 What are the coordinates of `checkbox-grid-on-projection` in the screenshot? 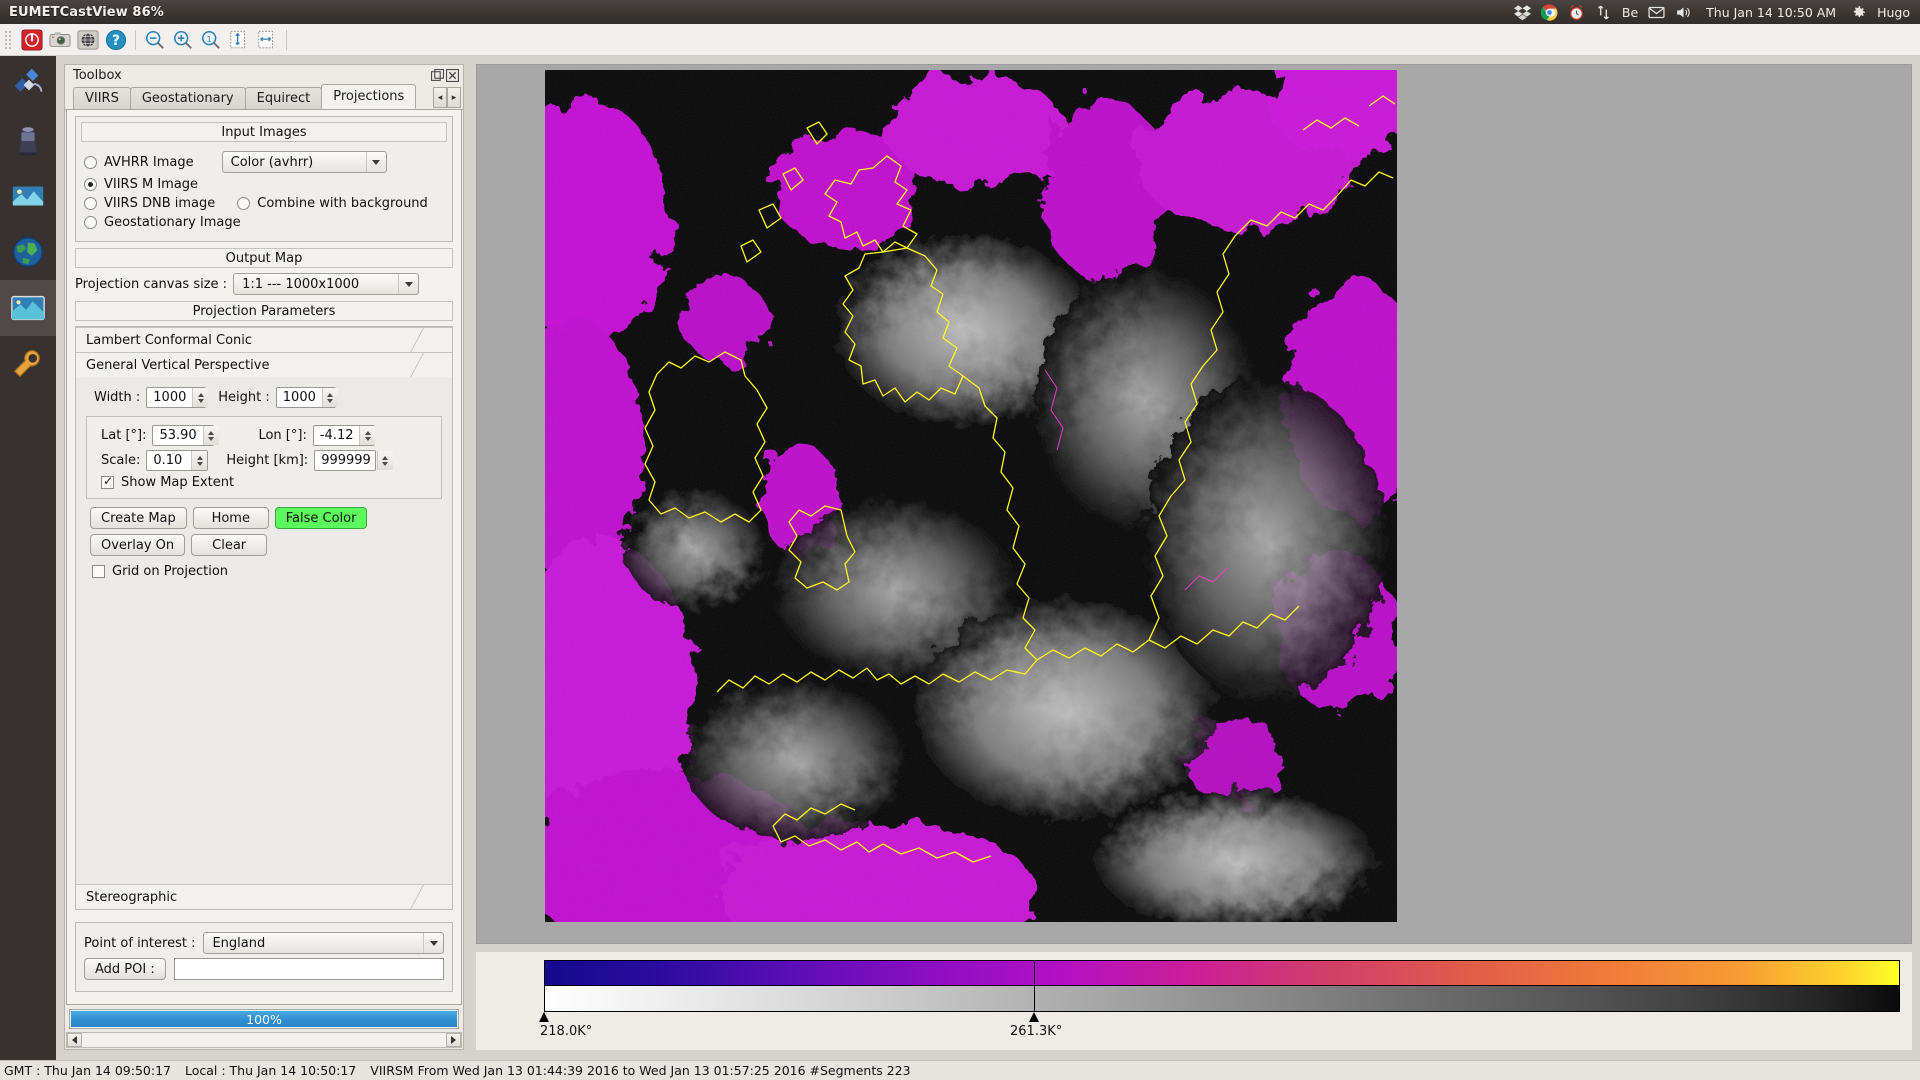 It's located at (98, 571).